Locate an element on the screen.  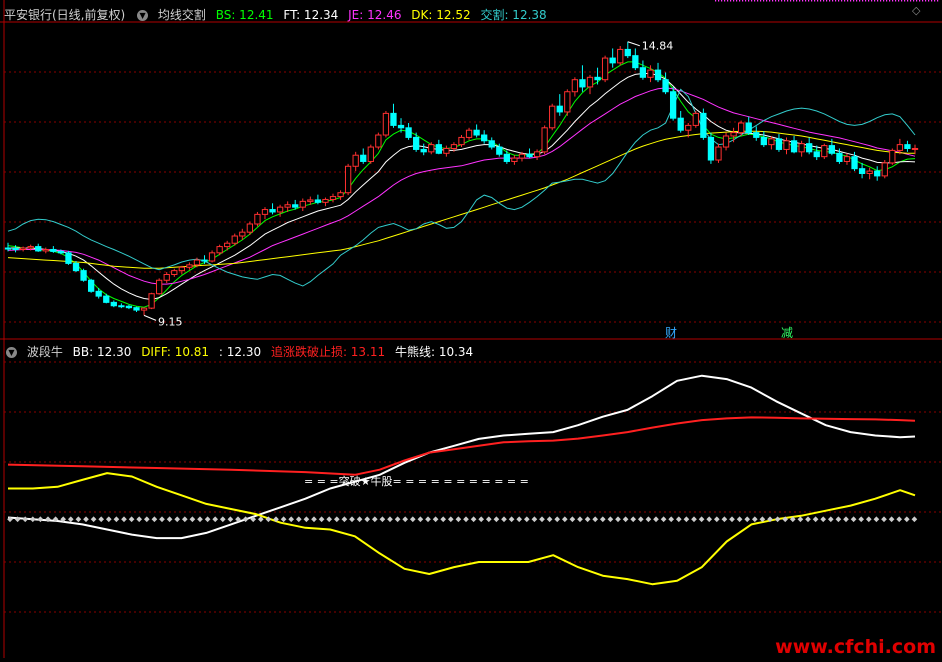
legend-bs: BS: 12.41 is located at coordinates (244, 15).